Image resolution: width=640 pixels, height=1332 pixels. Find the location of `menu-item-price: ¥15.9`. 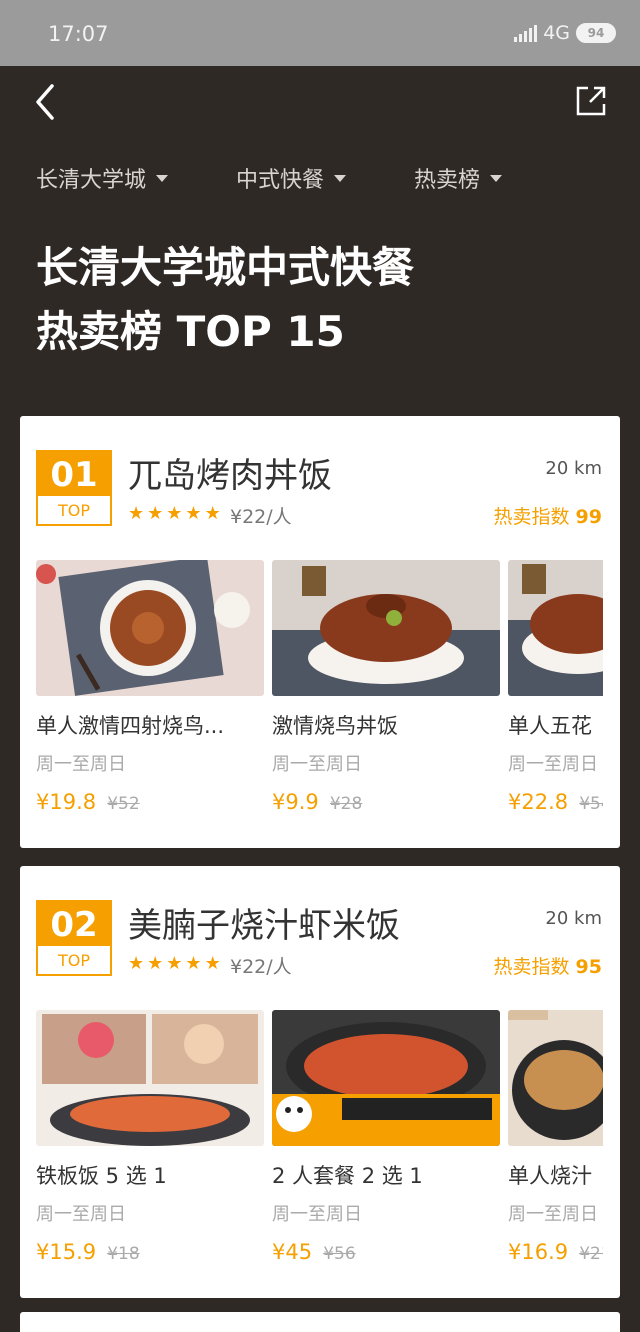

menu-item-price: ¥15.9 is located at coordinates (66, 1252).